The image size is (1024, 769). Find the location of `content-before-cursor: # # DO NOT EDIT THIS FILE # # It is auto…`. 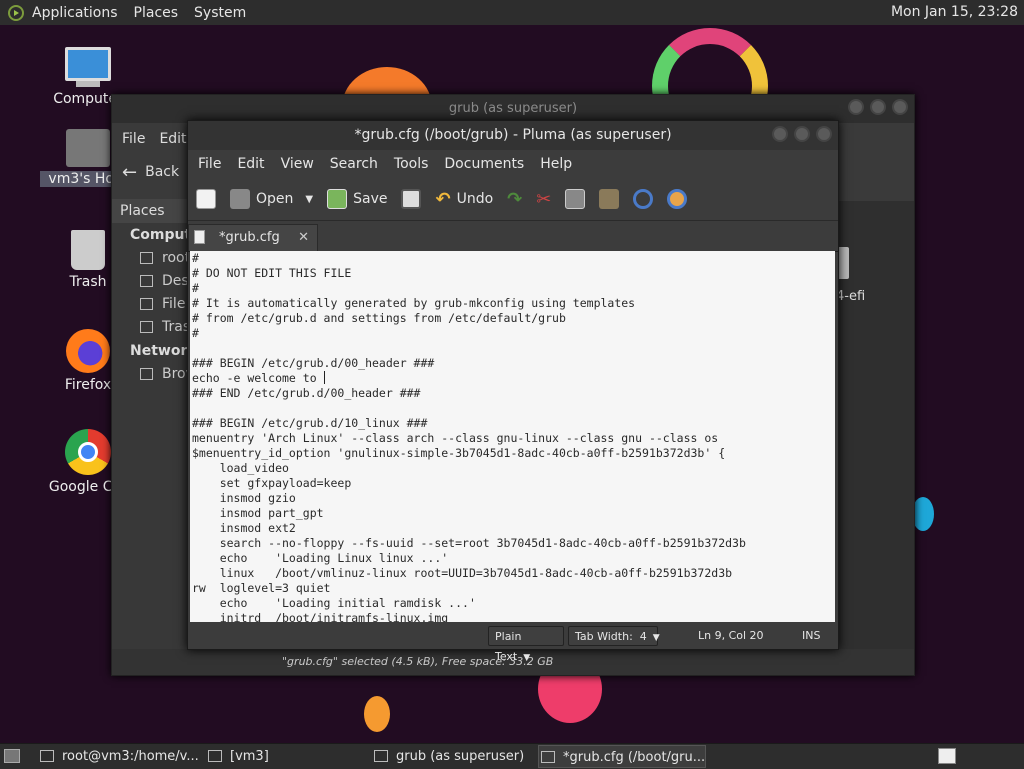

content-before-cursor: # # DO NOT EDIT THIS FILE # # It is auto… is located at coordinates (414, 318).